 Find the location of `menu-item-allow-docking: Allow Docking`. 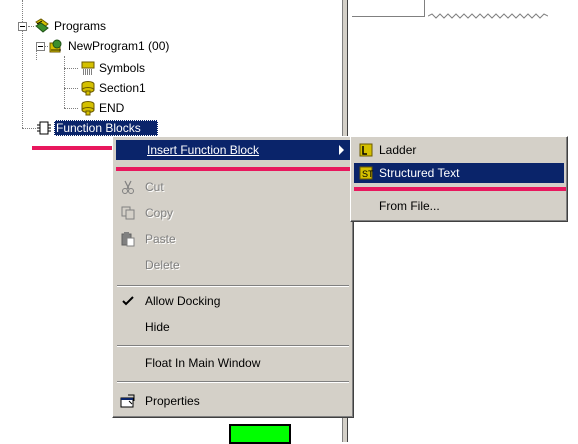

menu-item-allow-docking: Allow Docking is located at coordinates (233, 301).